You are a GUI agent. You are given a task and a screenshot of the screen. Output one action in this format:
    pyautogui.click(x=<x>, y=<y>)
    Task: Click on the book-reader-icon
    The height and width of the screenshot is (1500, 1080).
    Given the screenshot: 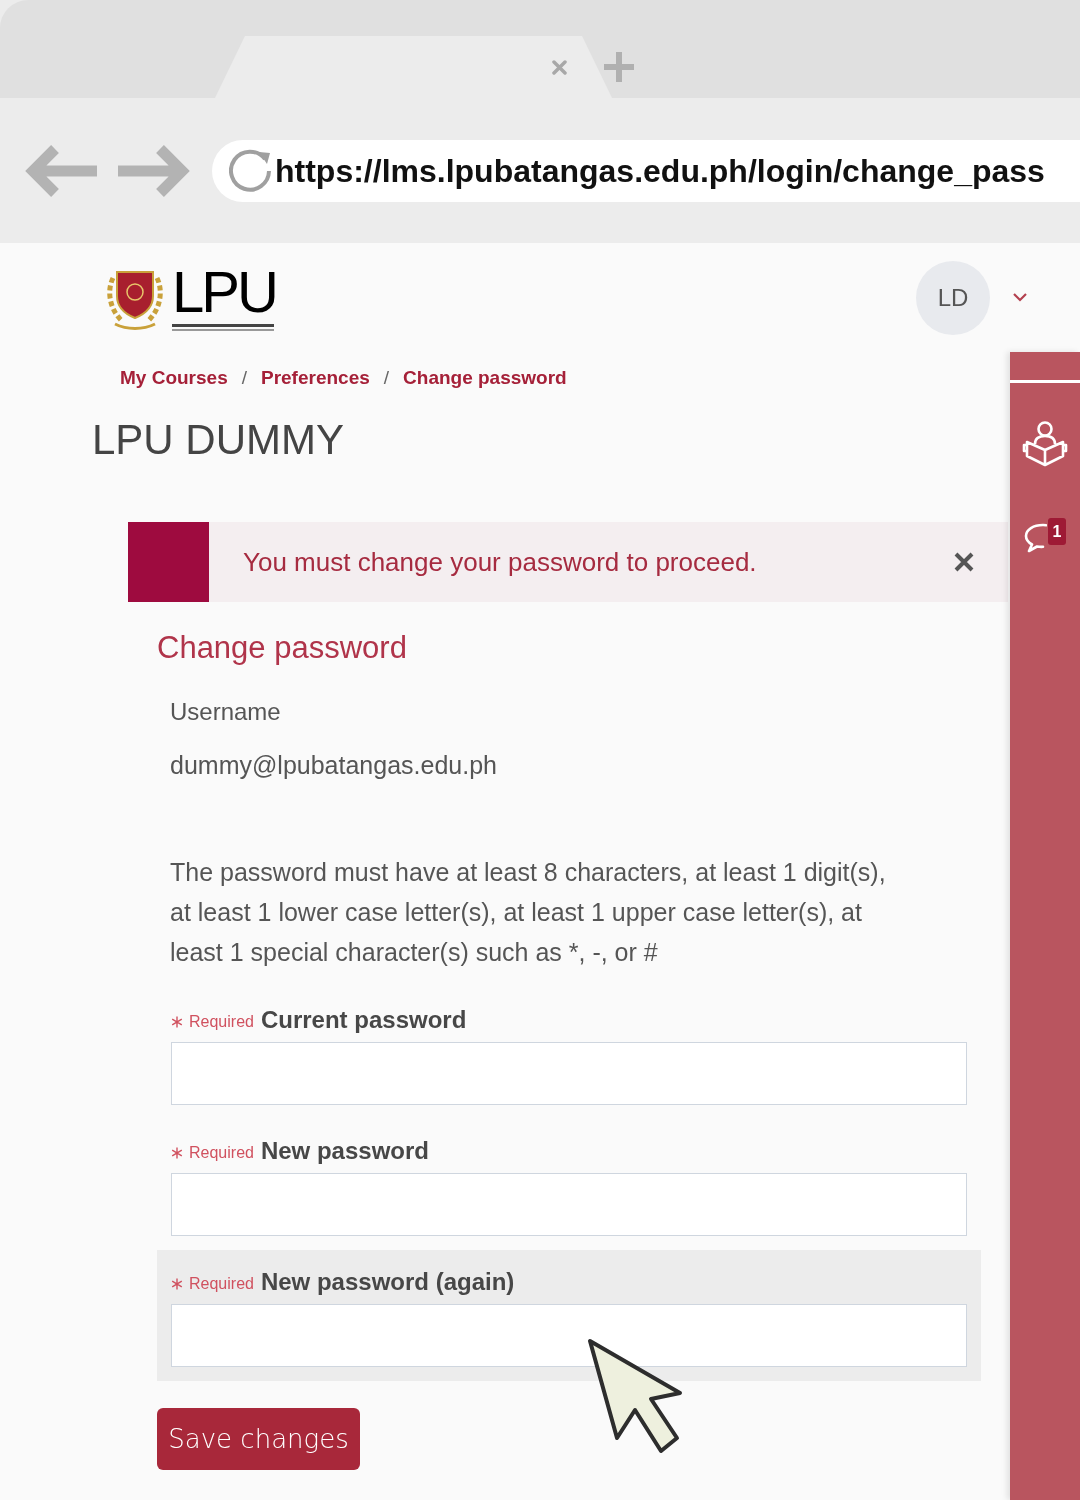 What is the action you would take?
    pyautogui.click(x=1045, y=444)
    